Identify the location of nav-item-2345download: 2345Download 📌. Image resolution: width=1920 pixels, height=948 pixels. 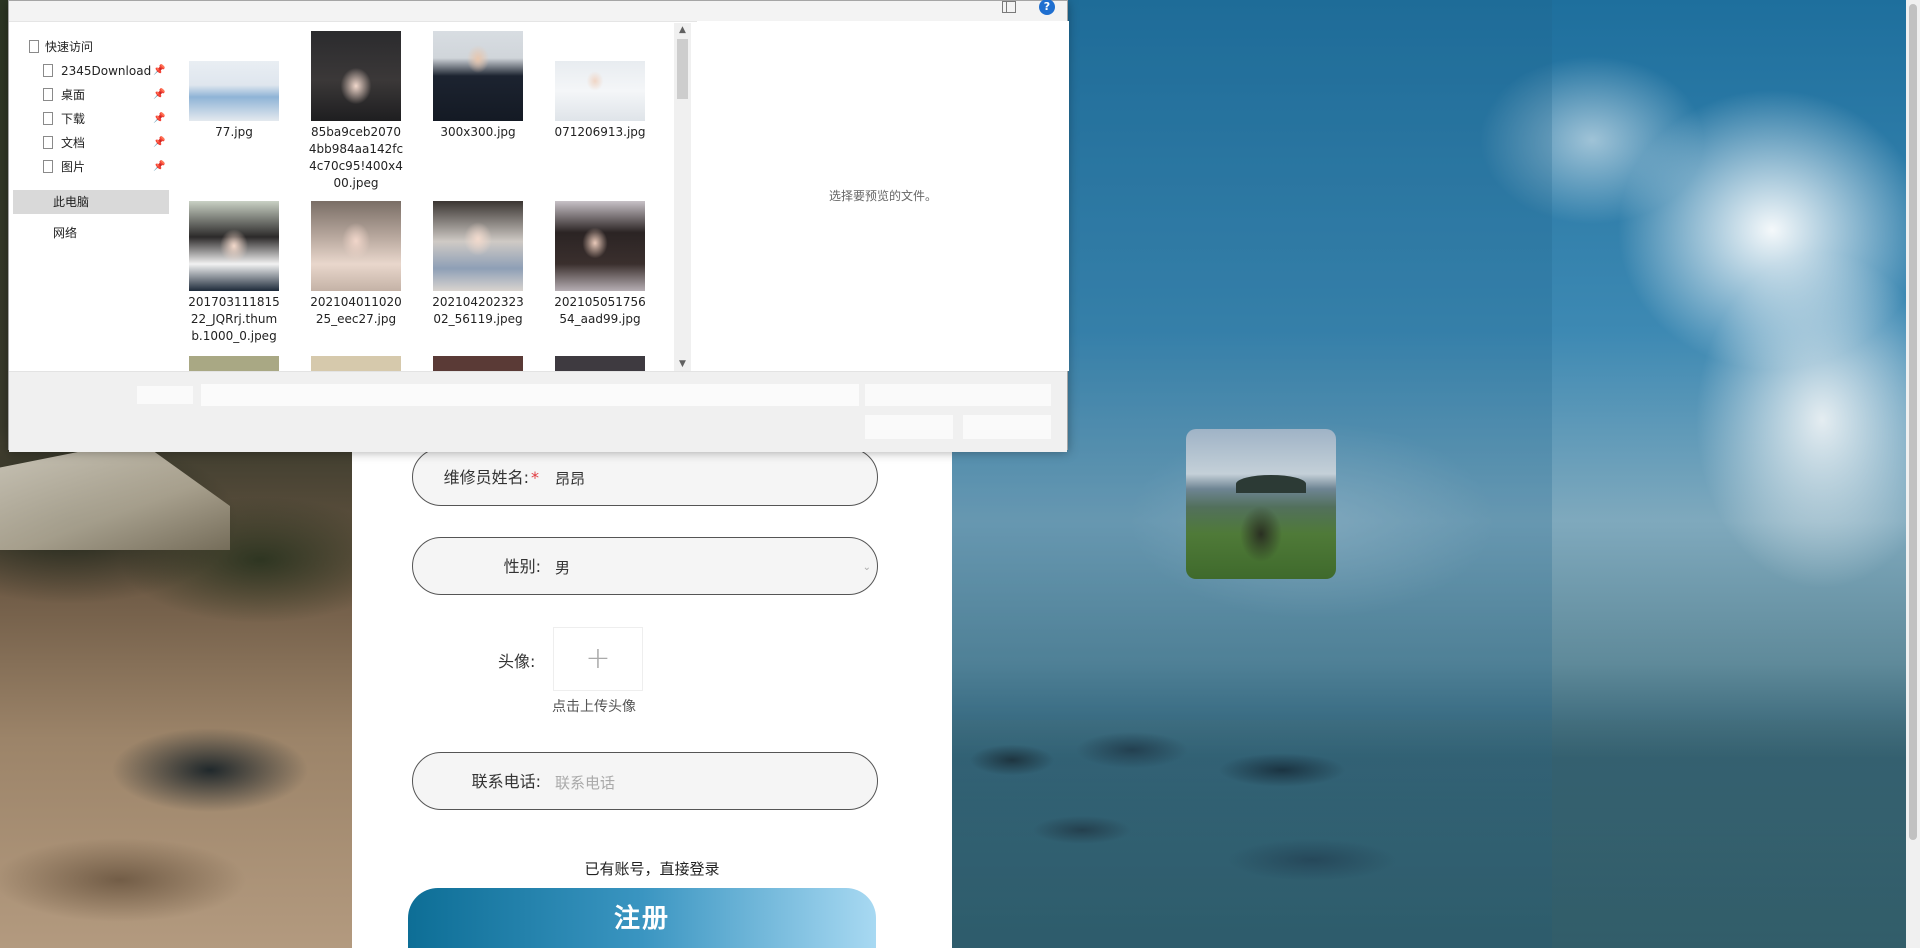
(87, 71).